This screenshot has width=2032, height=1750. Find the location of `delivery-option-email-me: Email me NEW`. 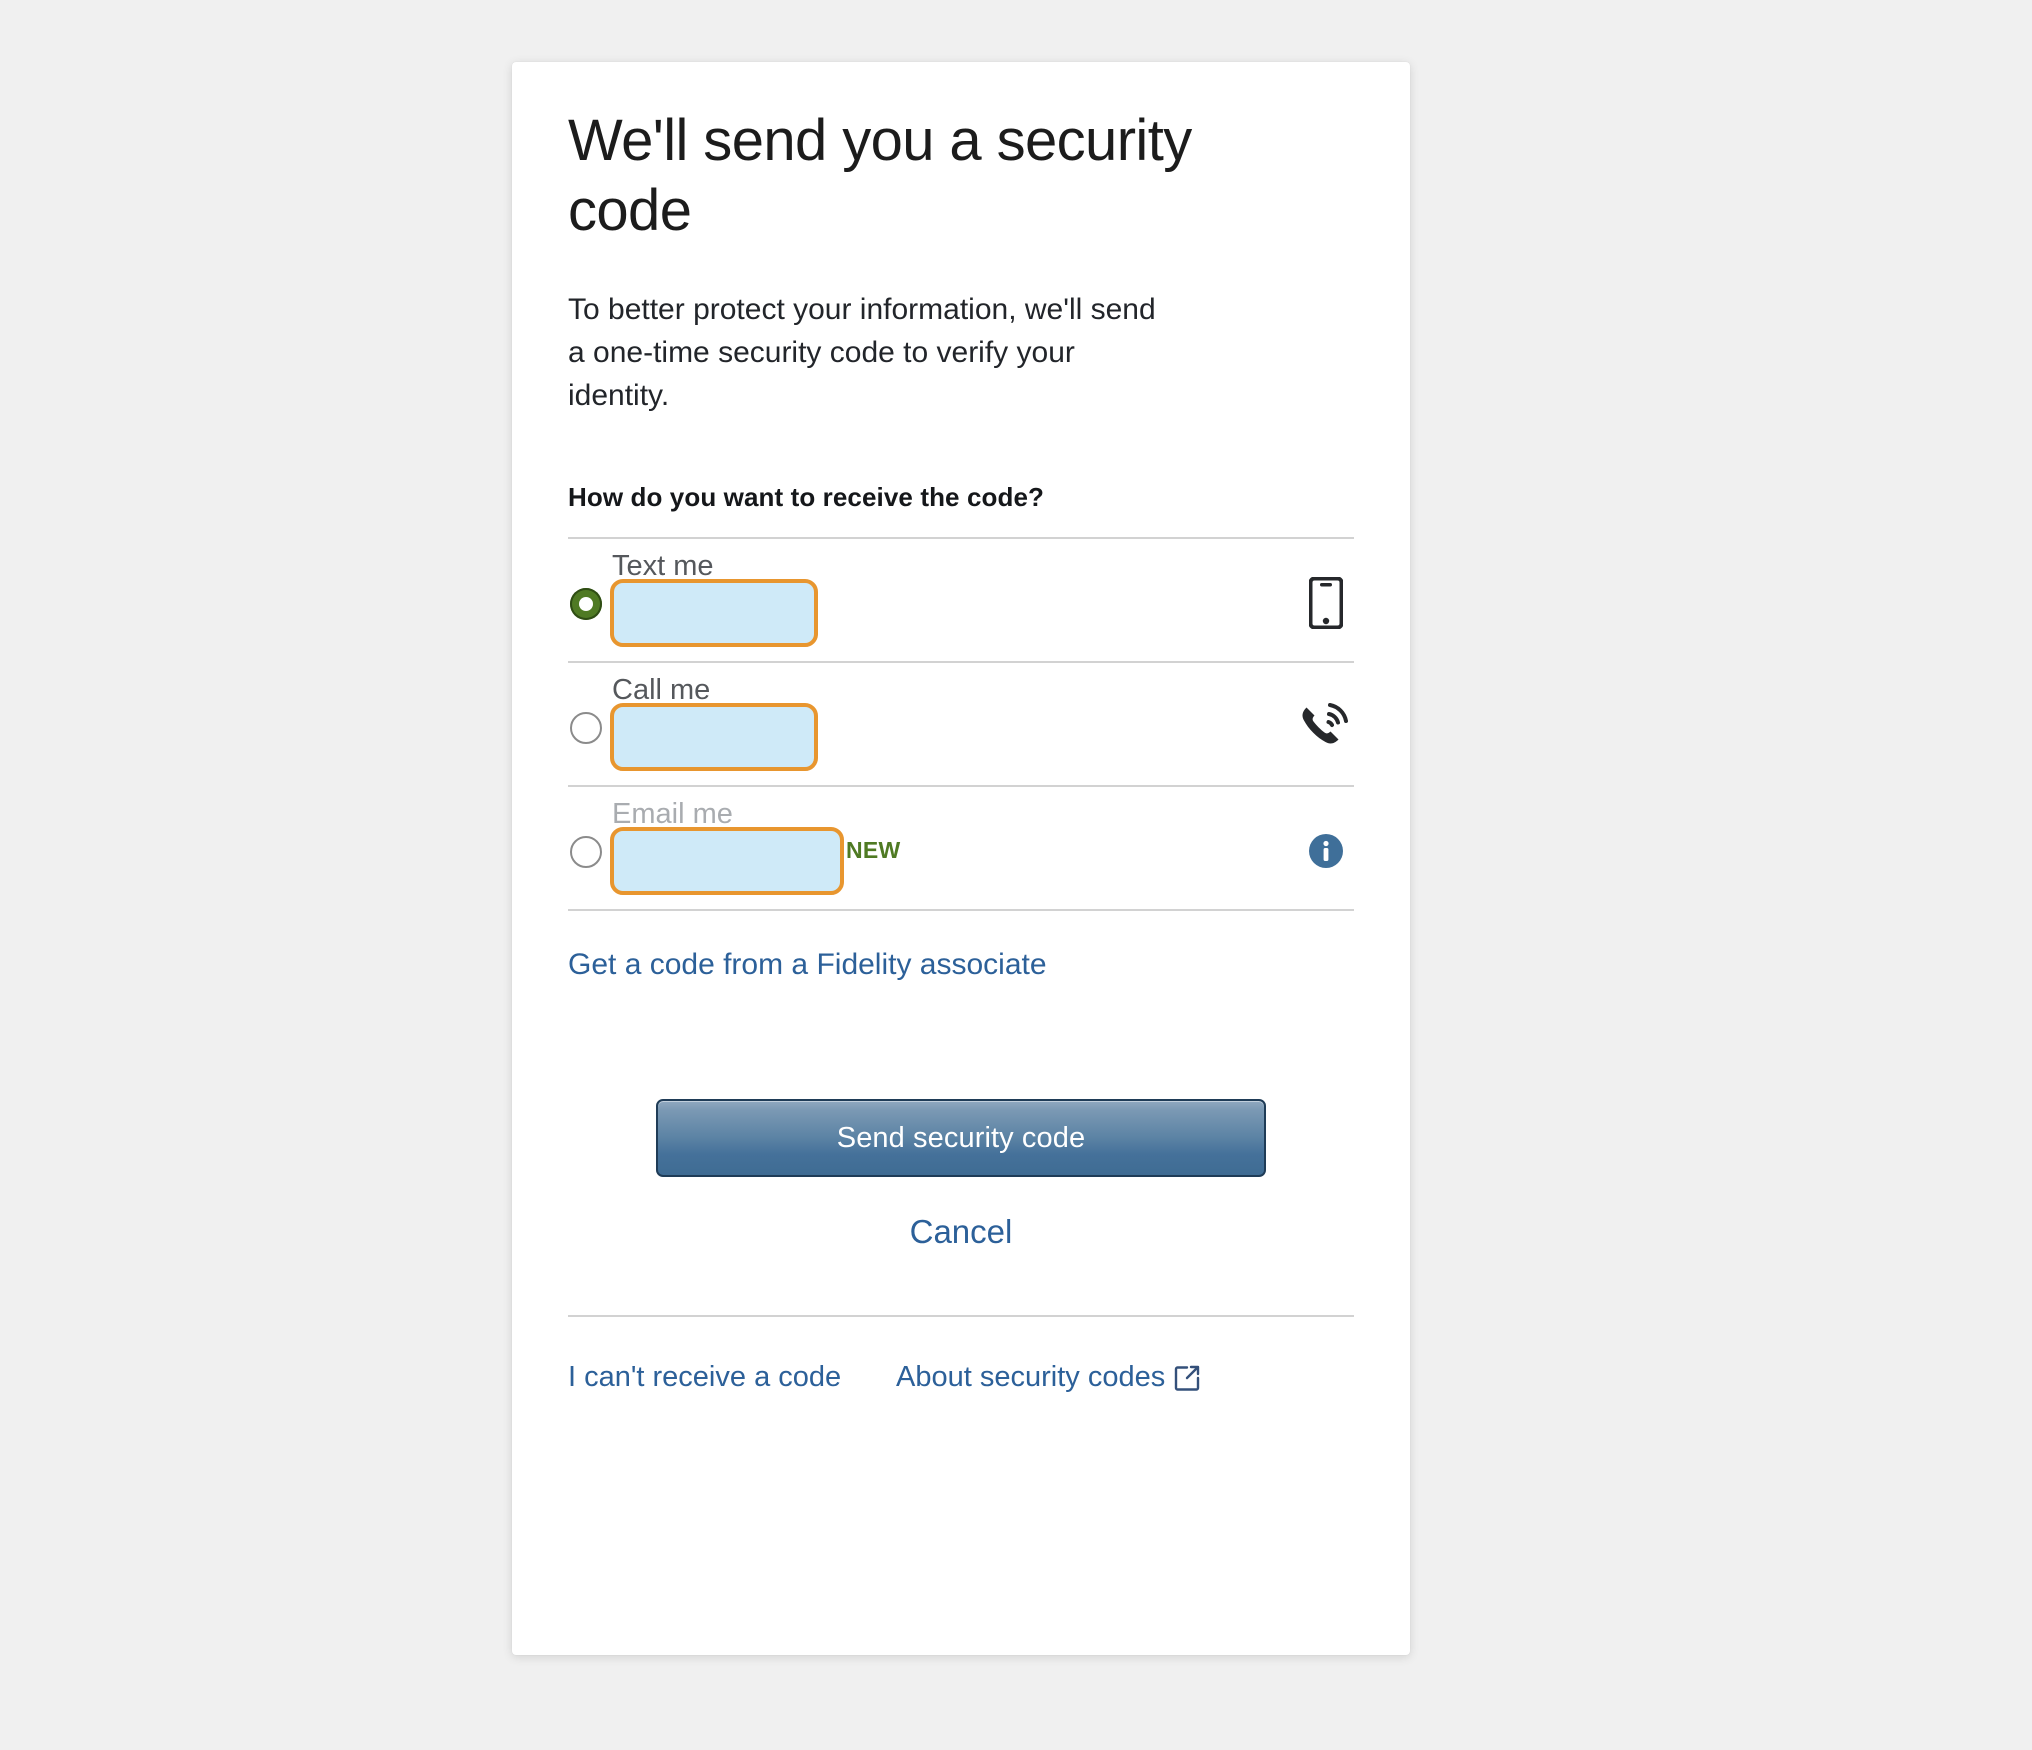

delivery-option-email-me: Email me NEW is located at coordinates (961, 849).